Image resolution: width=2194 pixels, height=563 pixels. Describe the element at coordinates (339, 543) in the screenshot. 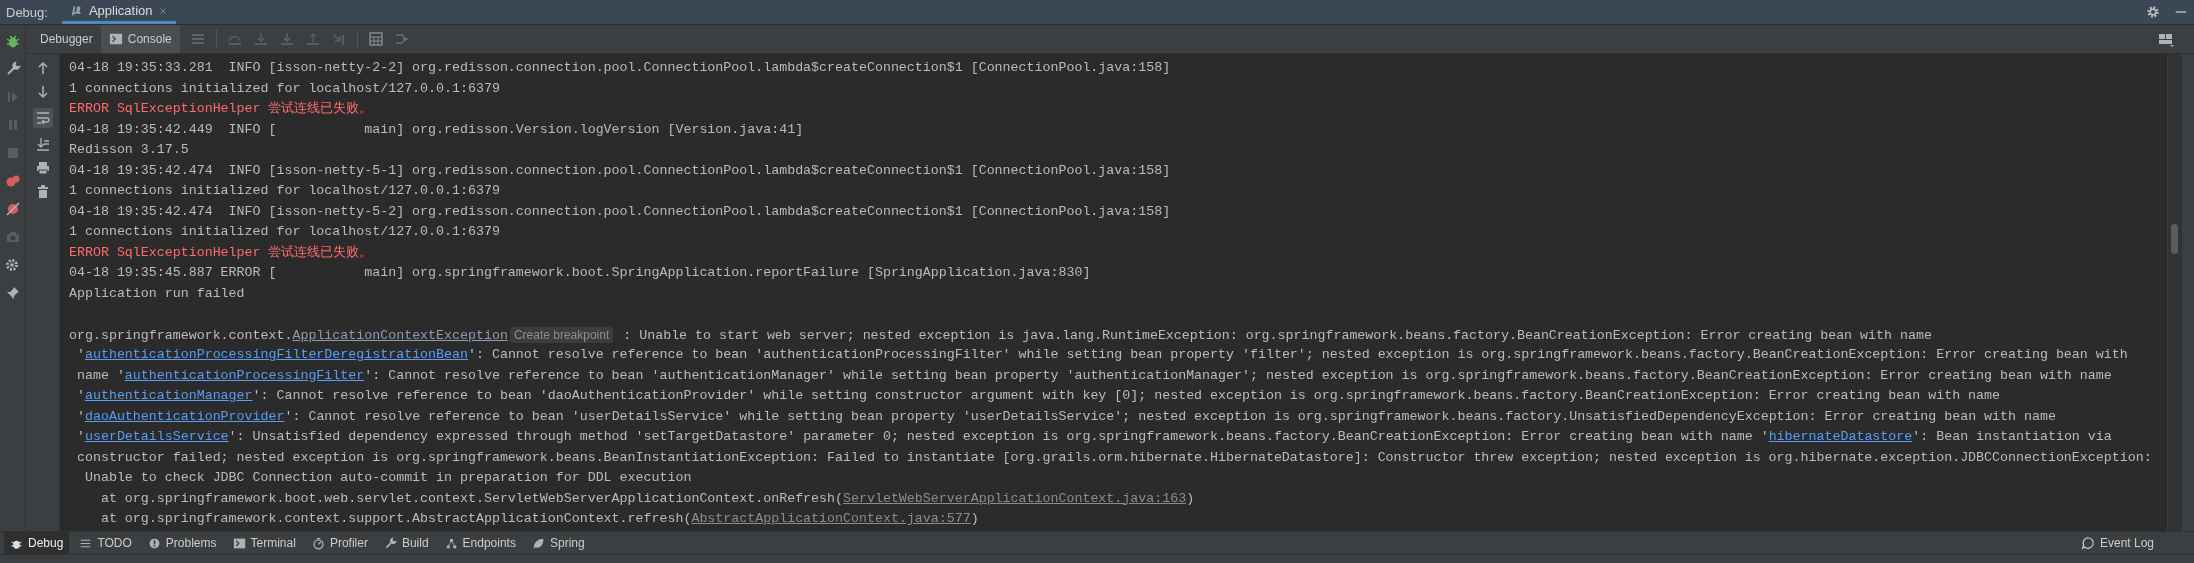

I see `tool-window-button: Profiler` at that location.